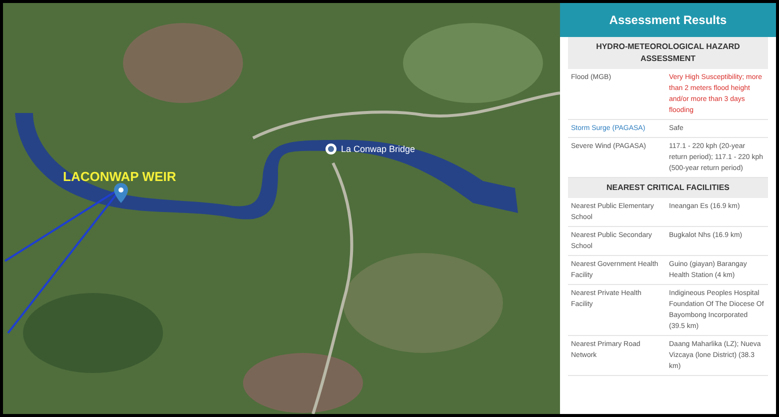 The height and width of the screenshot is (417, 779). Describe the element at coordinates (331, 149) in the screenshot. I see `bridge-marker-icon` at that location.